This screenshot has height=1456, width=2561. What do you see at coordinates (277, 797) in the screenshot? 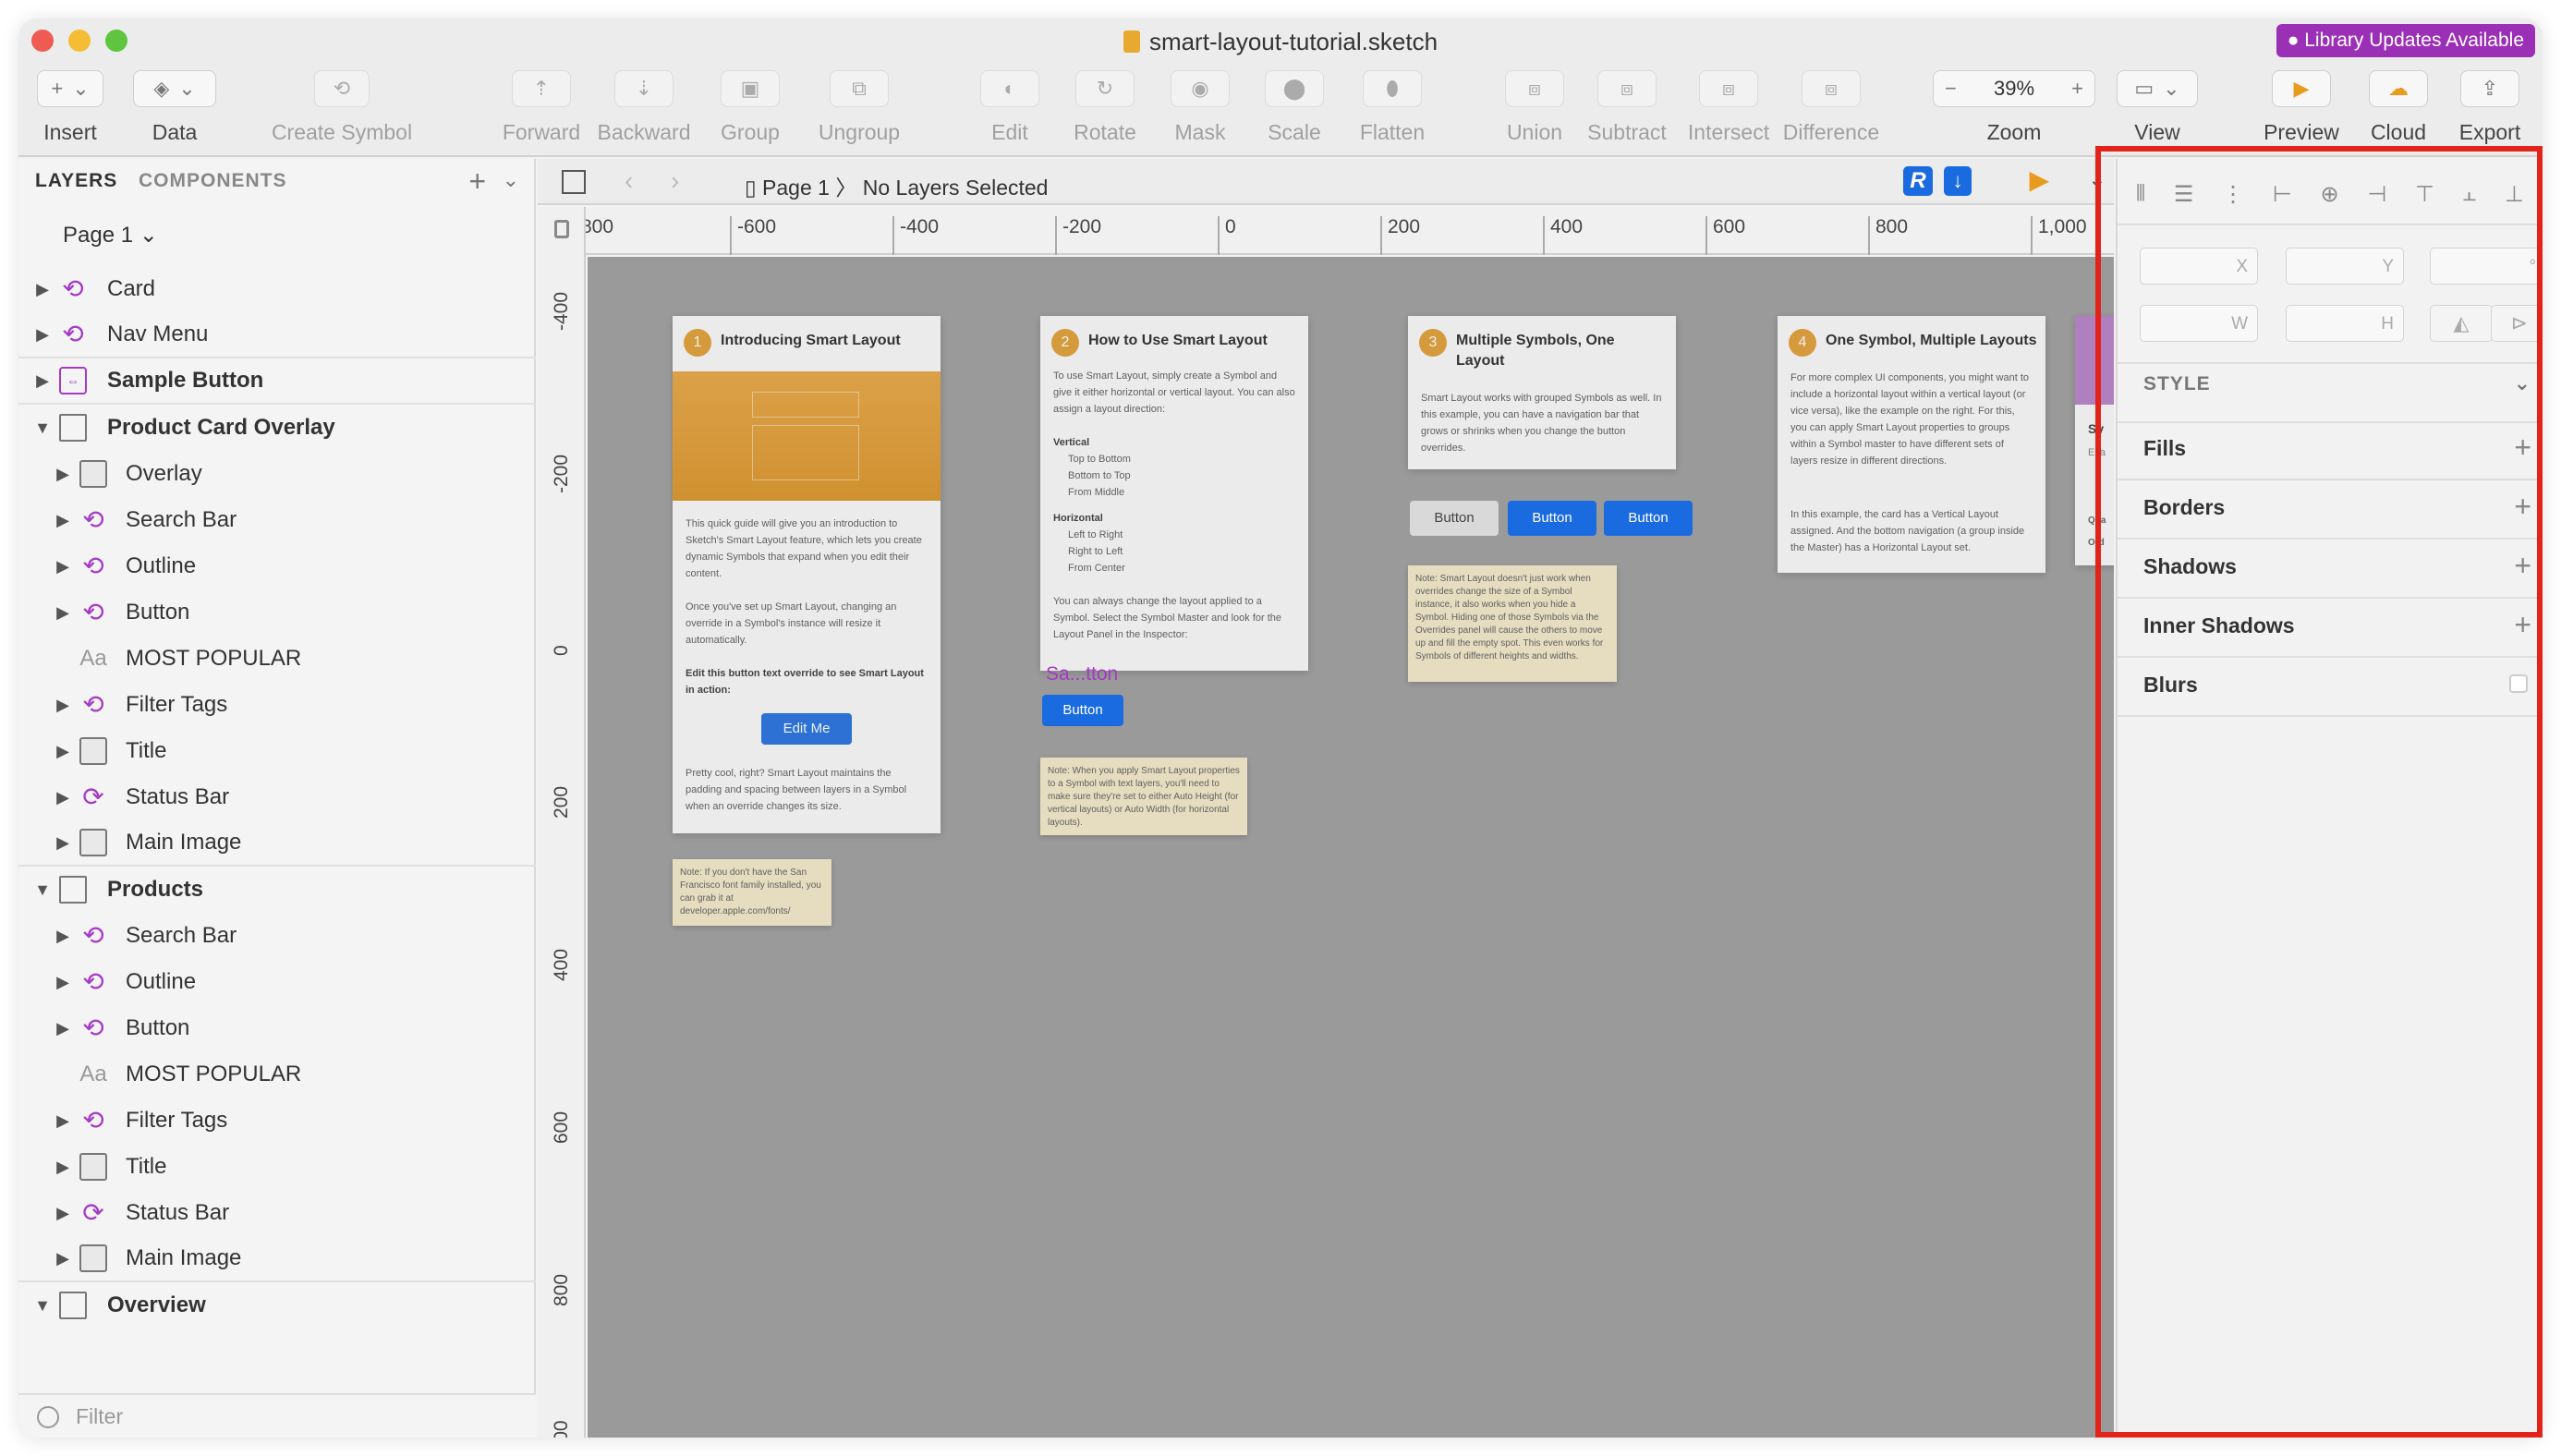
I see `layer-row: ▶ ⟳ Status Bar` at bounding box center [277, 797].